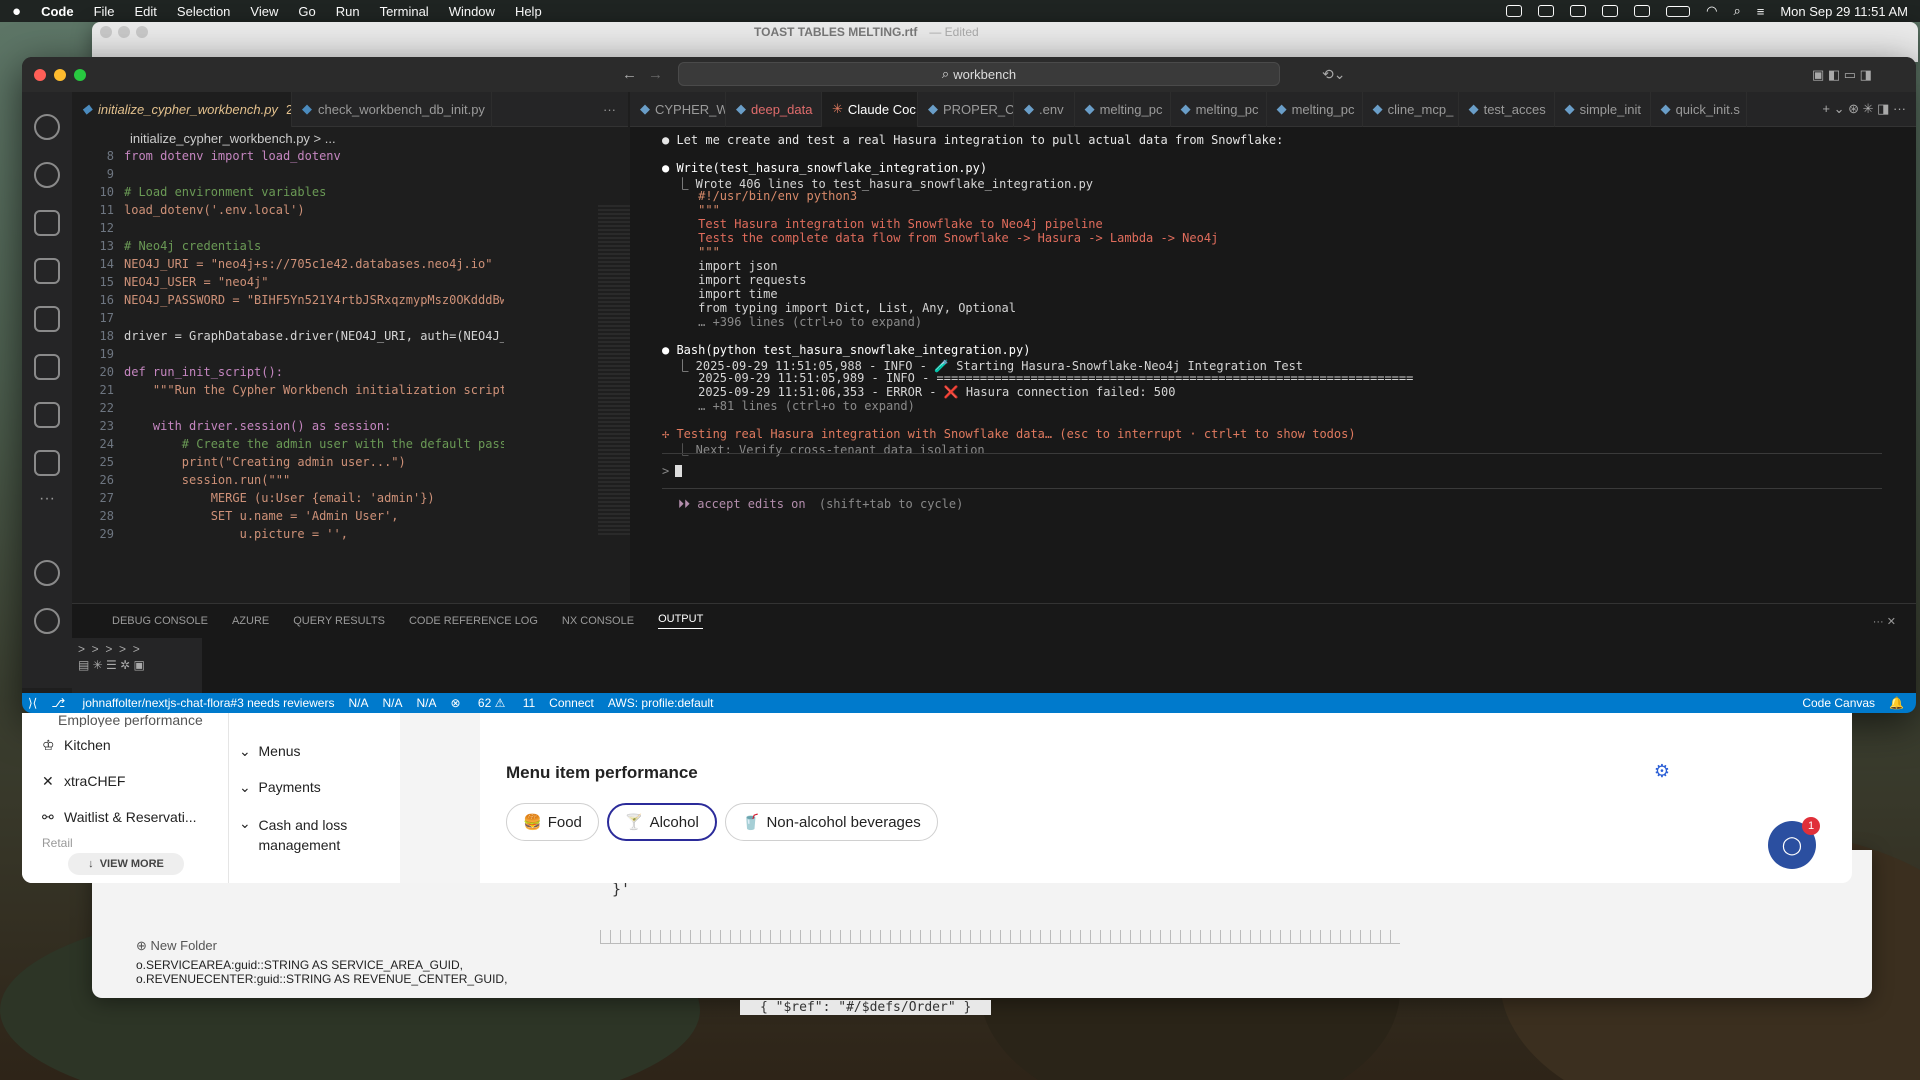  What do you see at coordinates (176, 946) in the screenshot?
I see `new-folder-button: ⊕ New Folder` at bounding box center [176, 946].